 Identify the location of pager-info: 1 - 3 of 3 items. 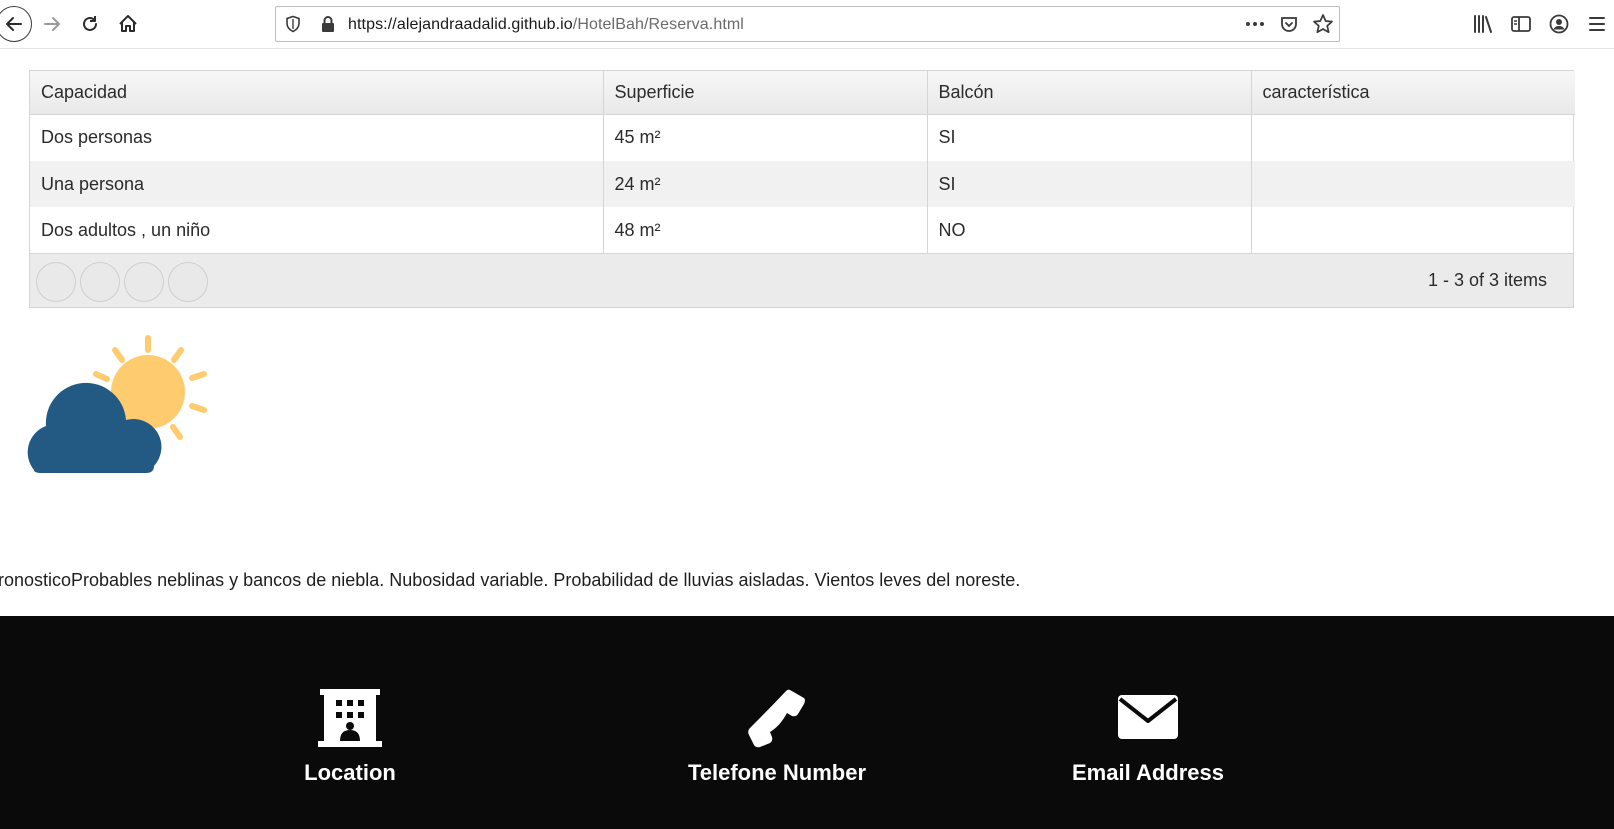
(1487, 280).